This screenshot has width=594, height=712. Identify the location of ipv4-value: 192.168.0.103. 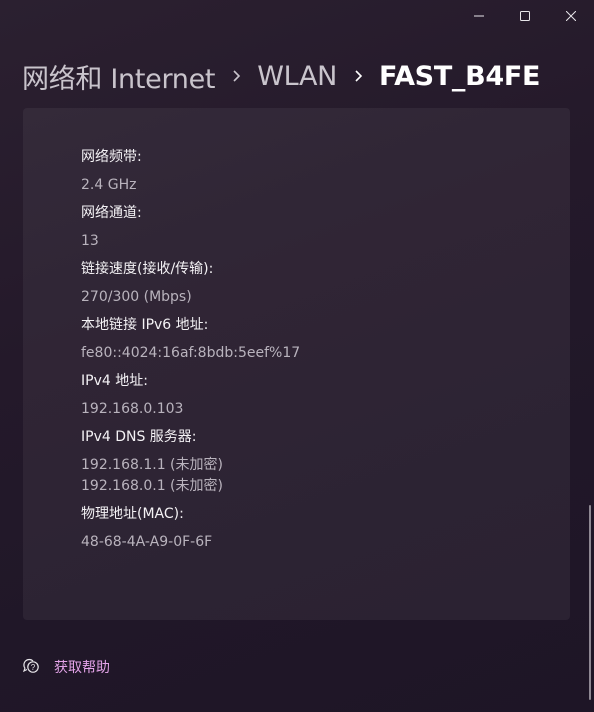
(132, 409).